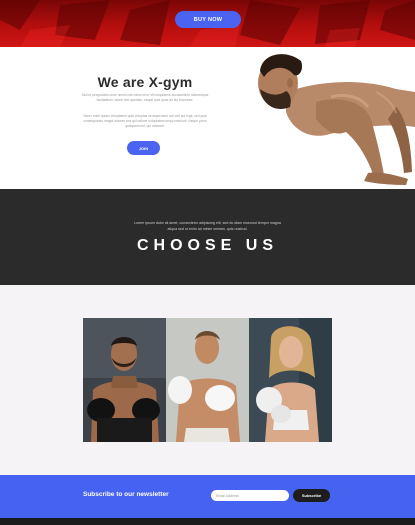  What do you see at coordinates (207, 245) in the screenshot?
I see `choose-us-title: CHOOSE US` at bounding box center [207, 245].